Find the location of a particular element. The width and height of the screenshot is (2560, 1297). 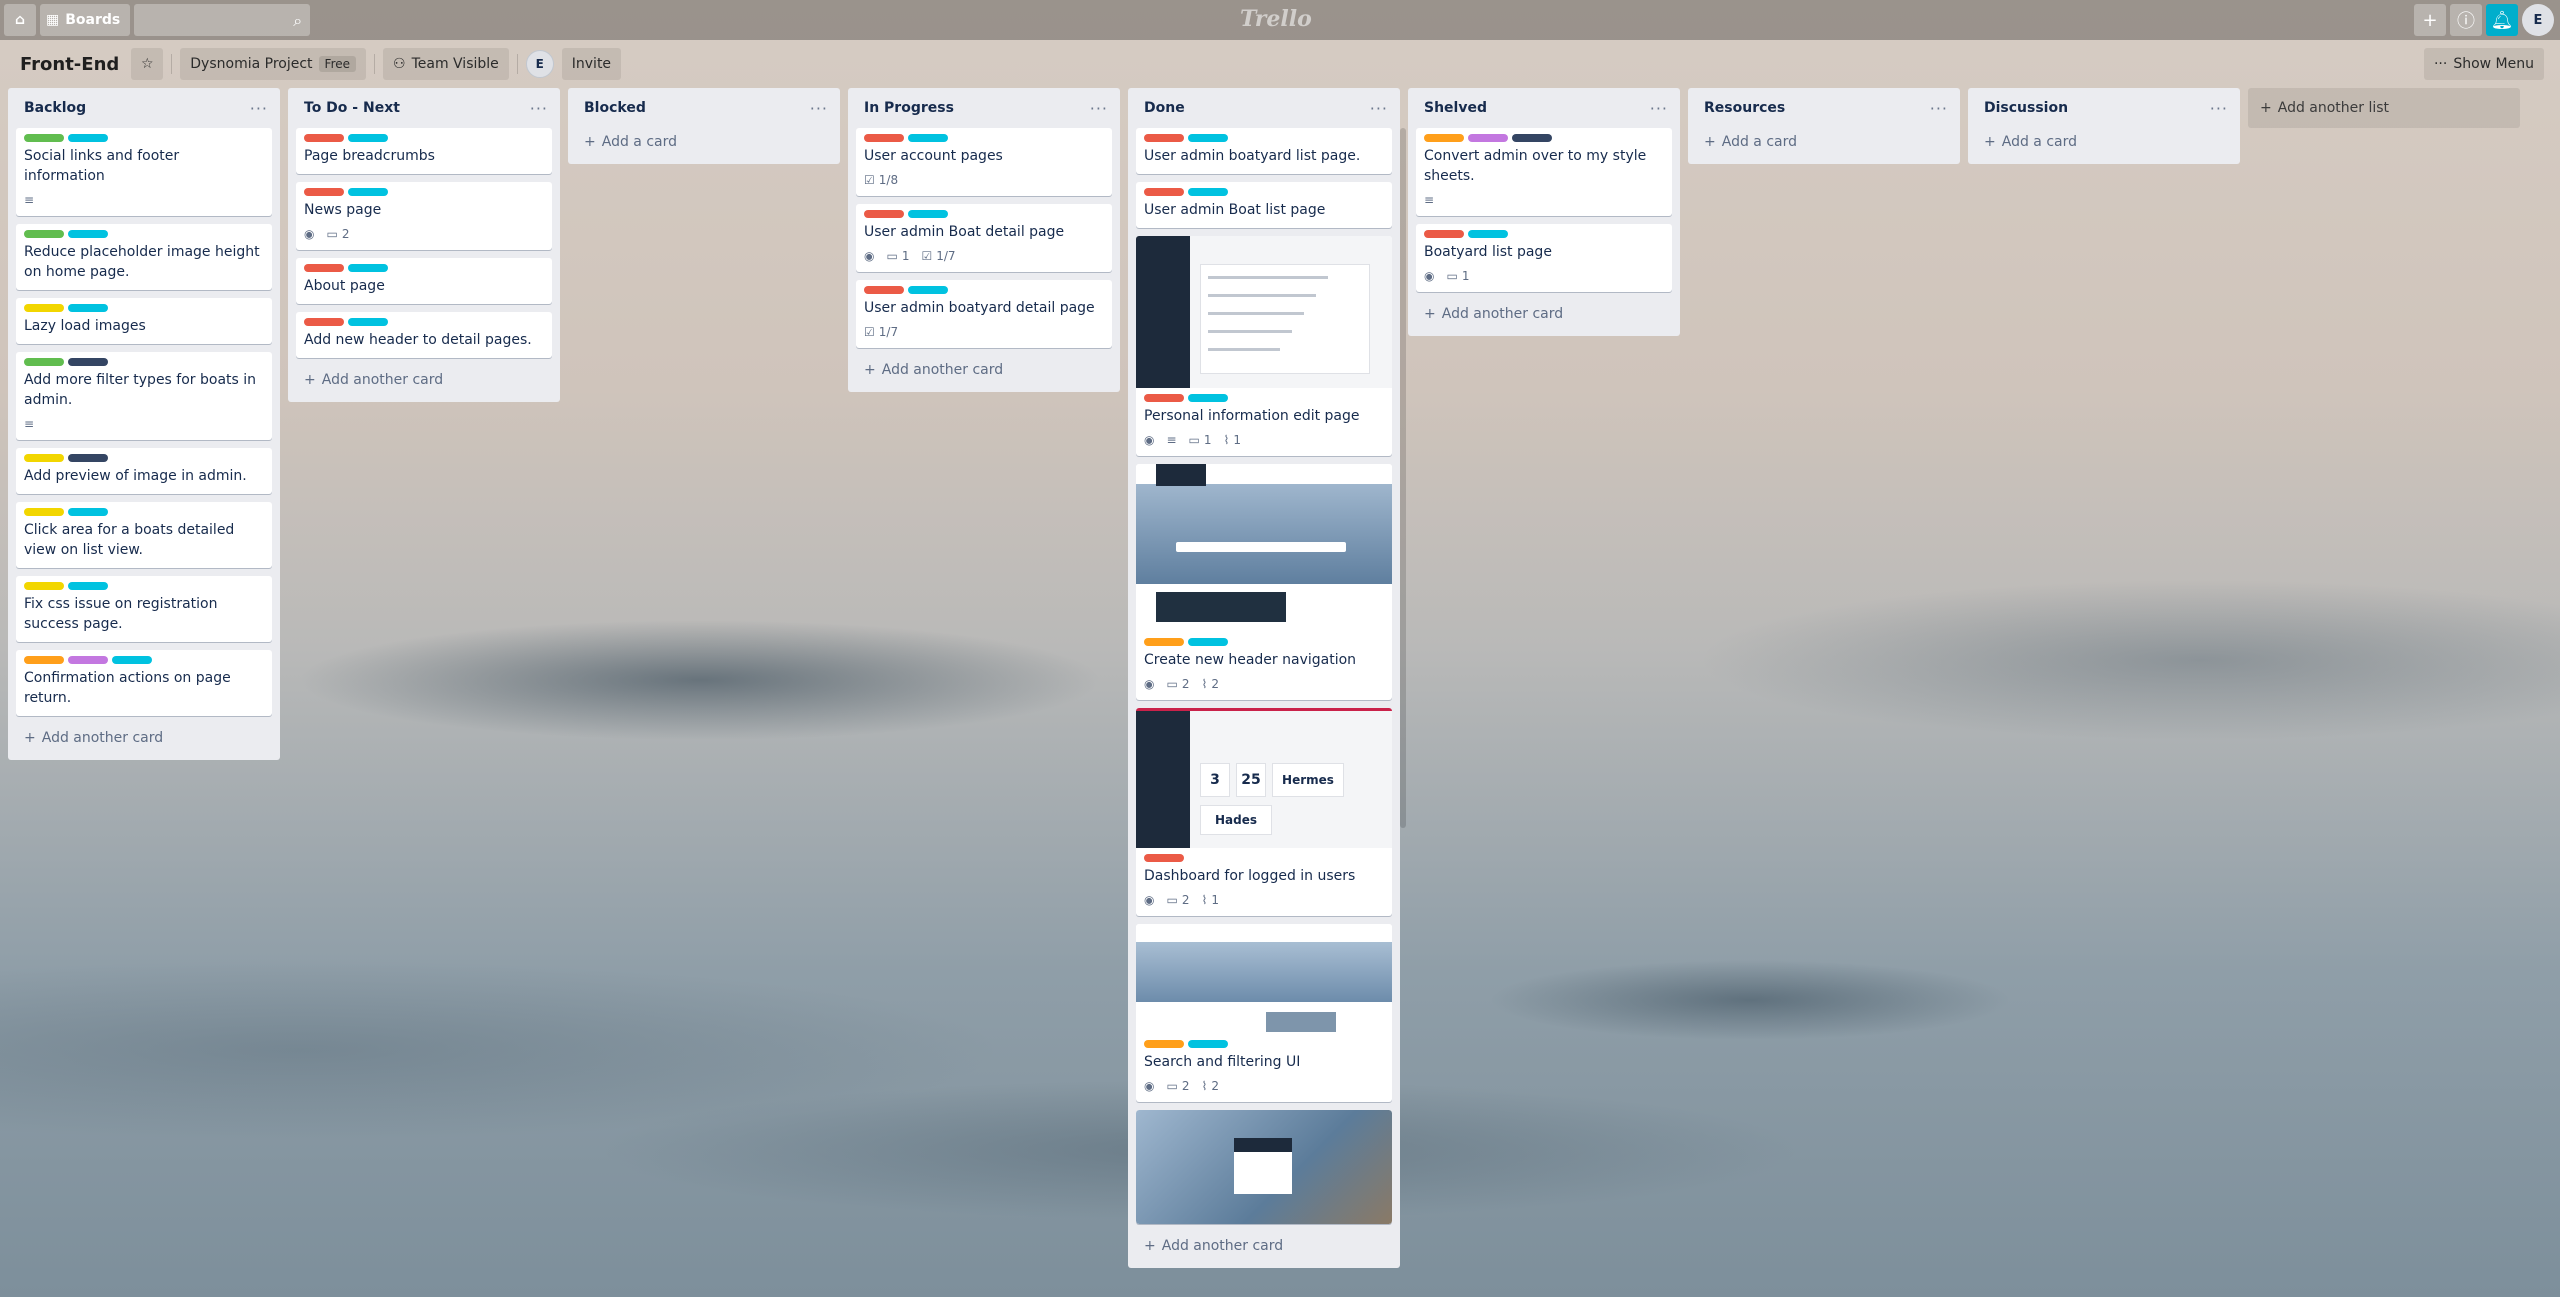

list-title: In Progress is located at coordinates (909, 108).